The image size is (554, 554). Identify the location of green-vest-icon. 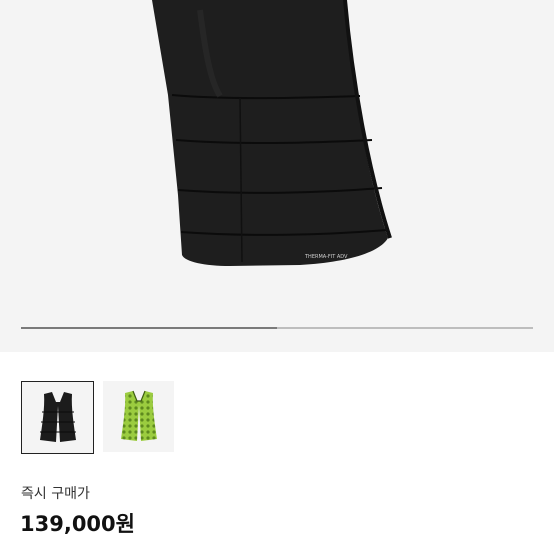
(139, 415).